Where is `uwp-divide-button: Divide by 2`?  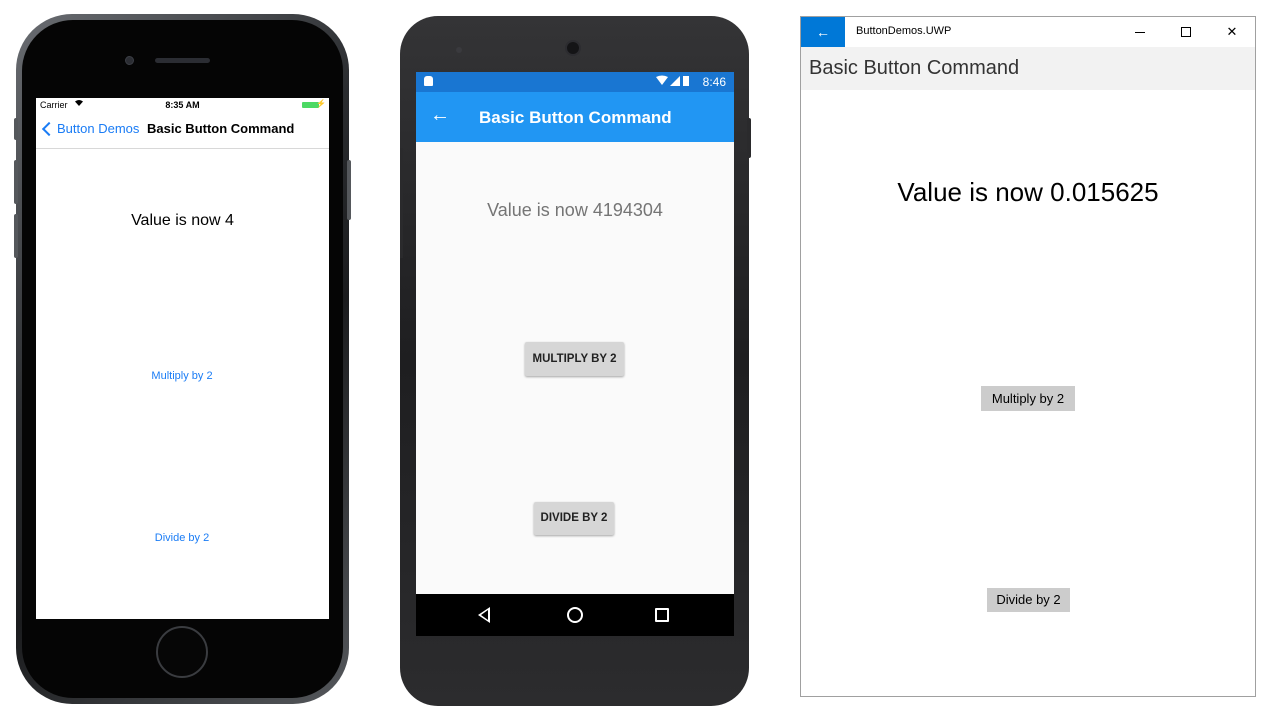
uwp-divide-button: Divide by 2 is located at coordinates (1028, 600).